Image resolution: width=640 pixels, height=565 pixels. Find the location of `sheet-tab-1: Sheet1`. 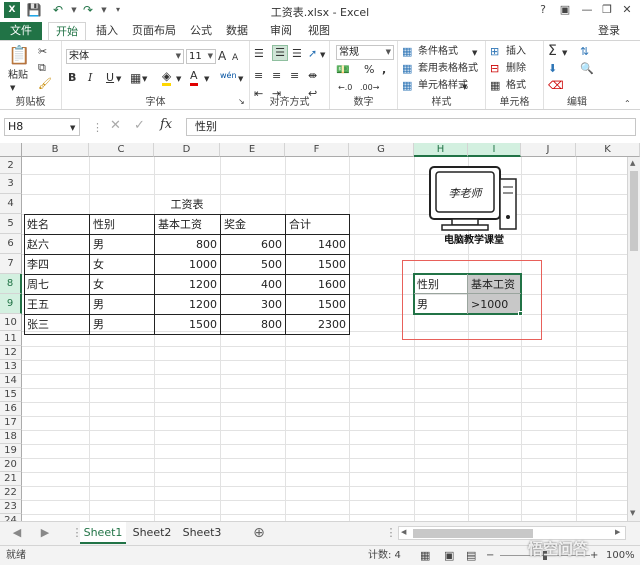

sheet-tab-1: Sheet1 is located at coordinates (103, 533).